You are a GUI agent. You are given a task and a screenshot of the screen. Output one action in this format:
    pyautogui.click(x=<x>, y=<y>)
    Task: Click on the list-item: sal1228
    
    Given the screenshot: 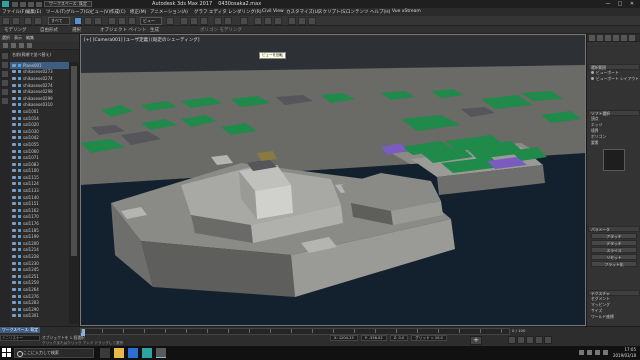 What is the action you would take?
    pyautogui.click(x=40, y=256)
    